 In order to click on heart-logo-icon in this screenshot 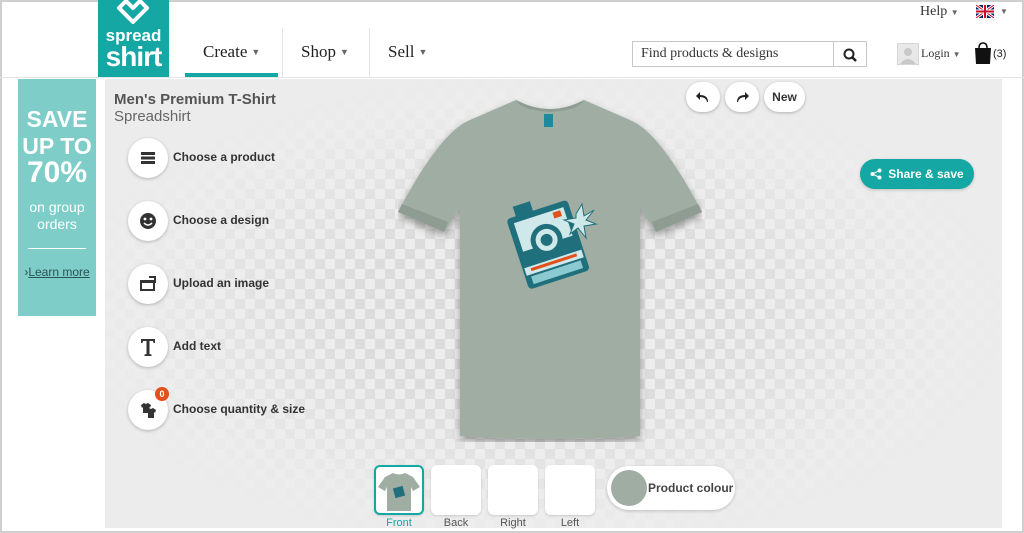, I will do `click(133, 12)`.